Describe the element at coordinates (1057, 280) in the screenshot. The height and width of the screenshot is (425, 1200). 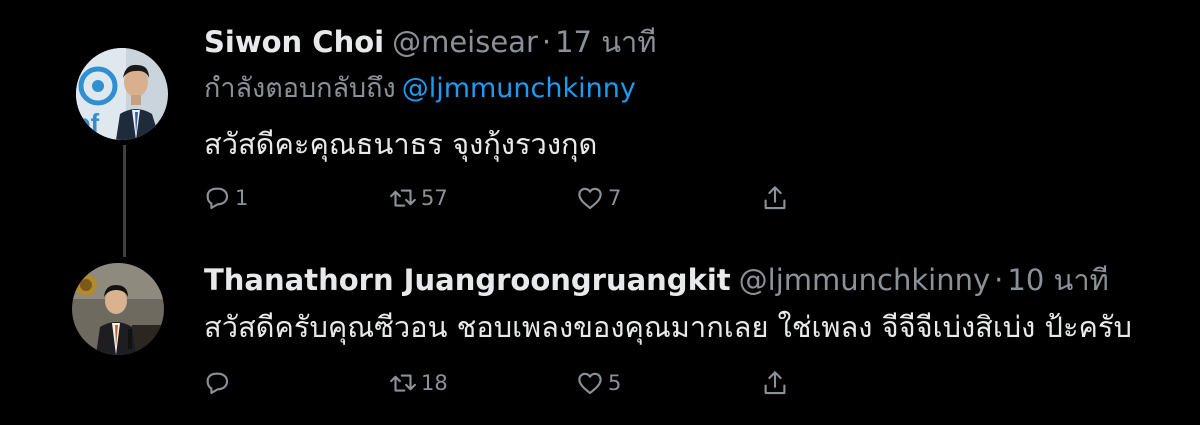
I see `timestamp: 10 นาที` at that location.